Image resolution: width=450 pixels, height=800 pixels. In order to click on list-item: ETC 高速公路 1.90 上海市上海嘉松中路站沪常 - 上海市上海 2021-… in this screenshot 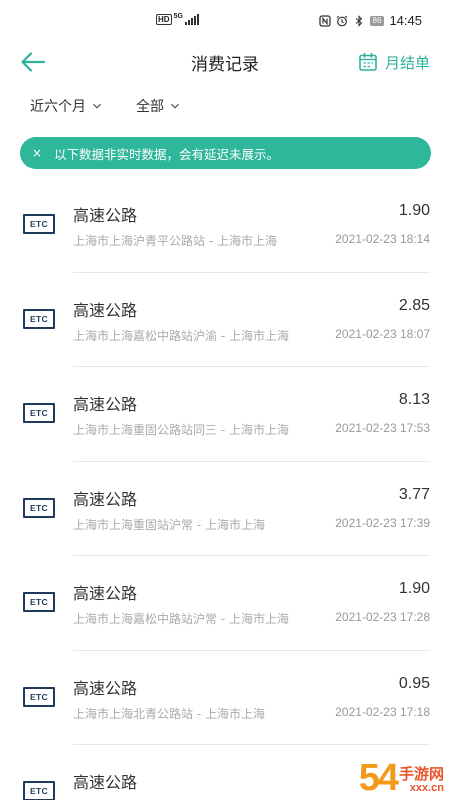, I will do `click(225, 603)`.